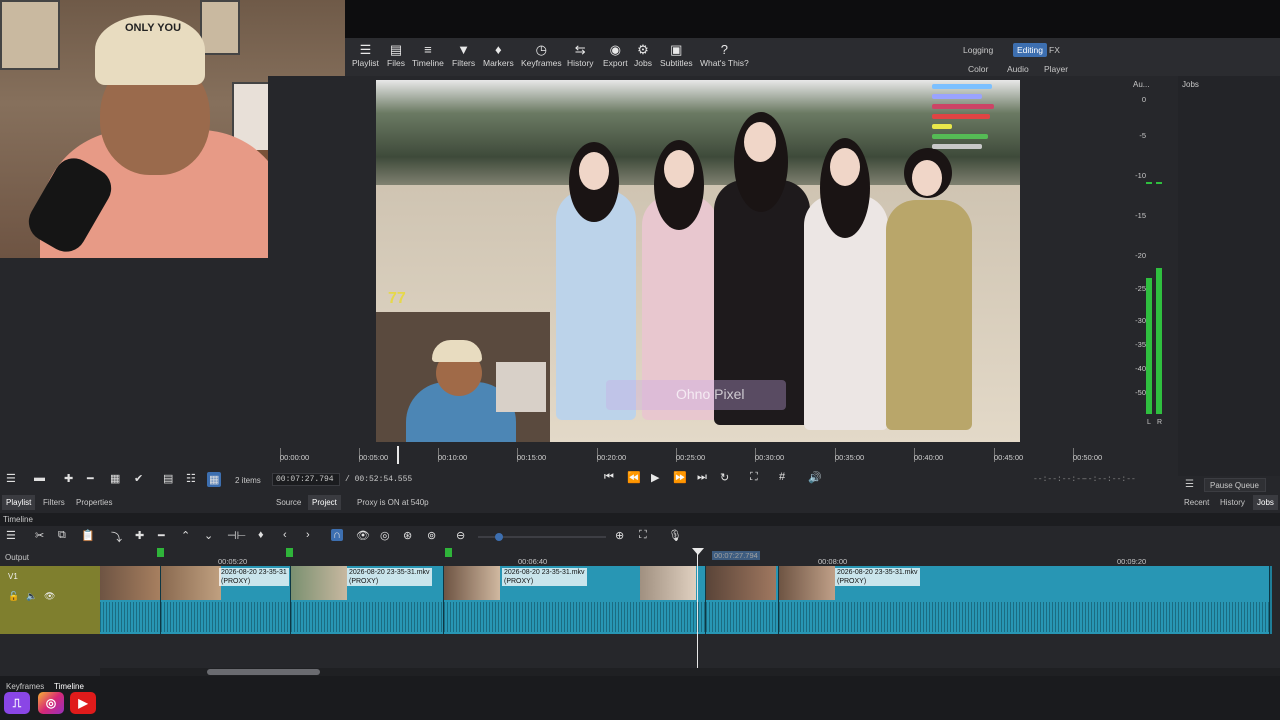 The image size is (1280, 720). Describe the element at coordinates (1189, 484) in the screenshot. I see `jobs-menu-icon: ☰` at that location.